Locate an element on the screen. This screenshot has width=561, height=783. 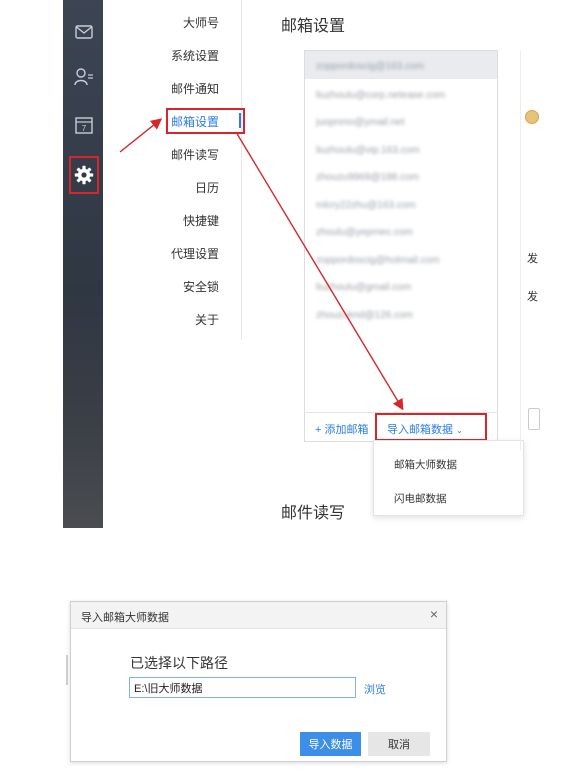
arrow-to-mailbox-settings is located at coordinates (141, 135).